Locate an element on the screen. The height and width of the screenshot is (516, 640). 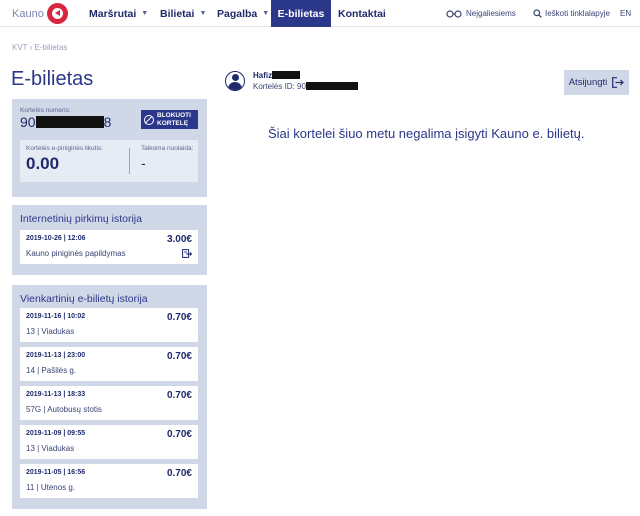
nav-e-bilietas: E-bilietas is located at coordinates (301, 13).